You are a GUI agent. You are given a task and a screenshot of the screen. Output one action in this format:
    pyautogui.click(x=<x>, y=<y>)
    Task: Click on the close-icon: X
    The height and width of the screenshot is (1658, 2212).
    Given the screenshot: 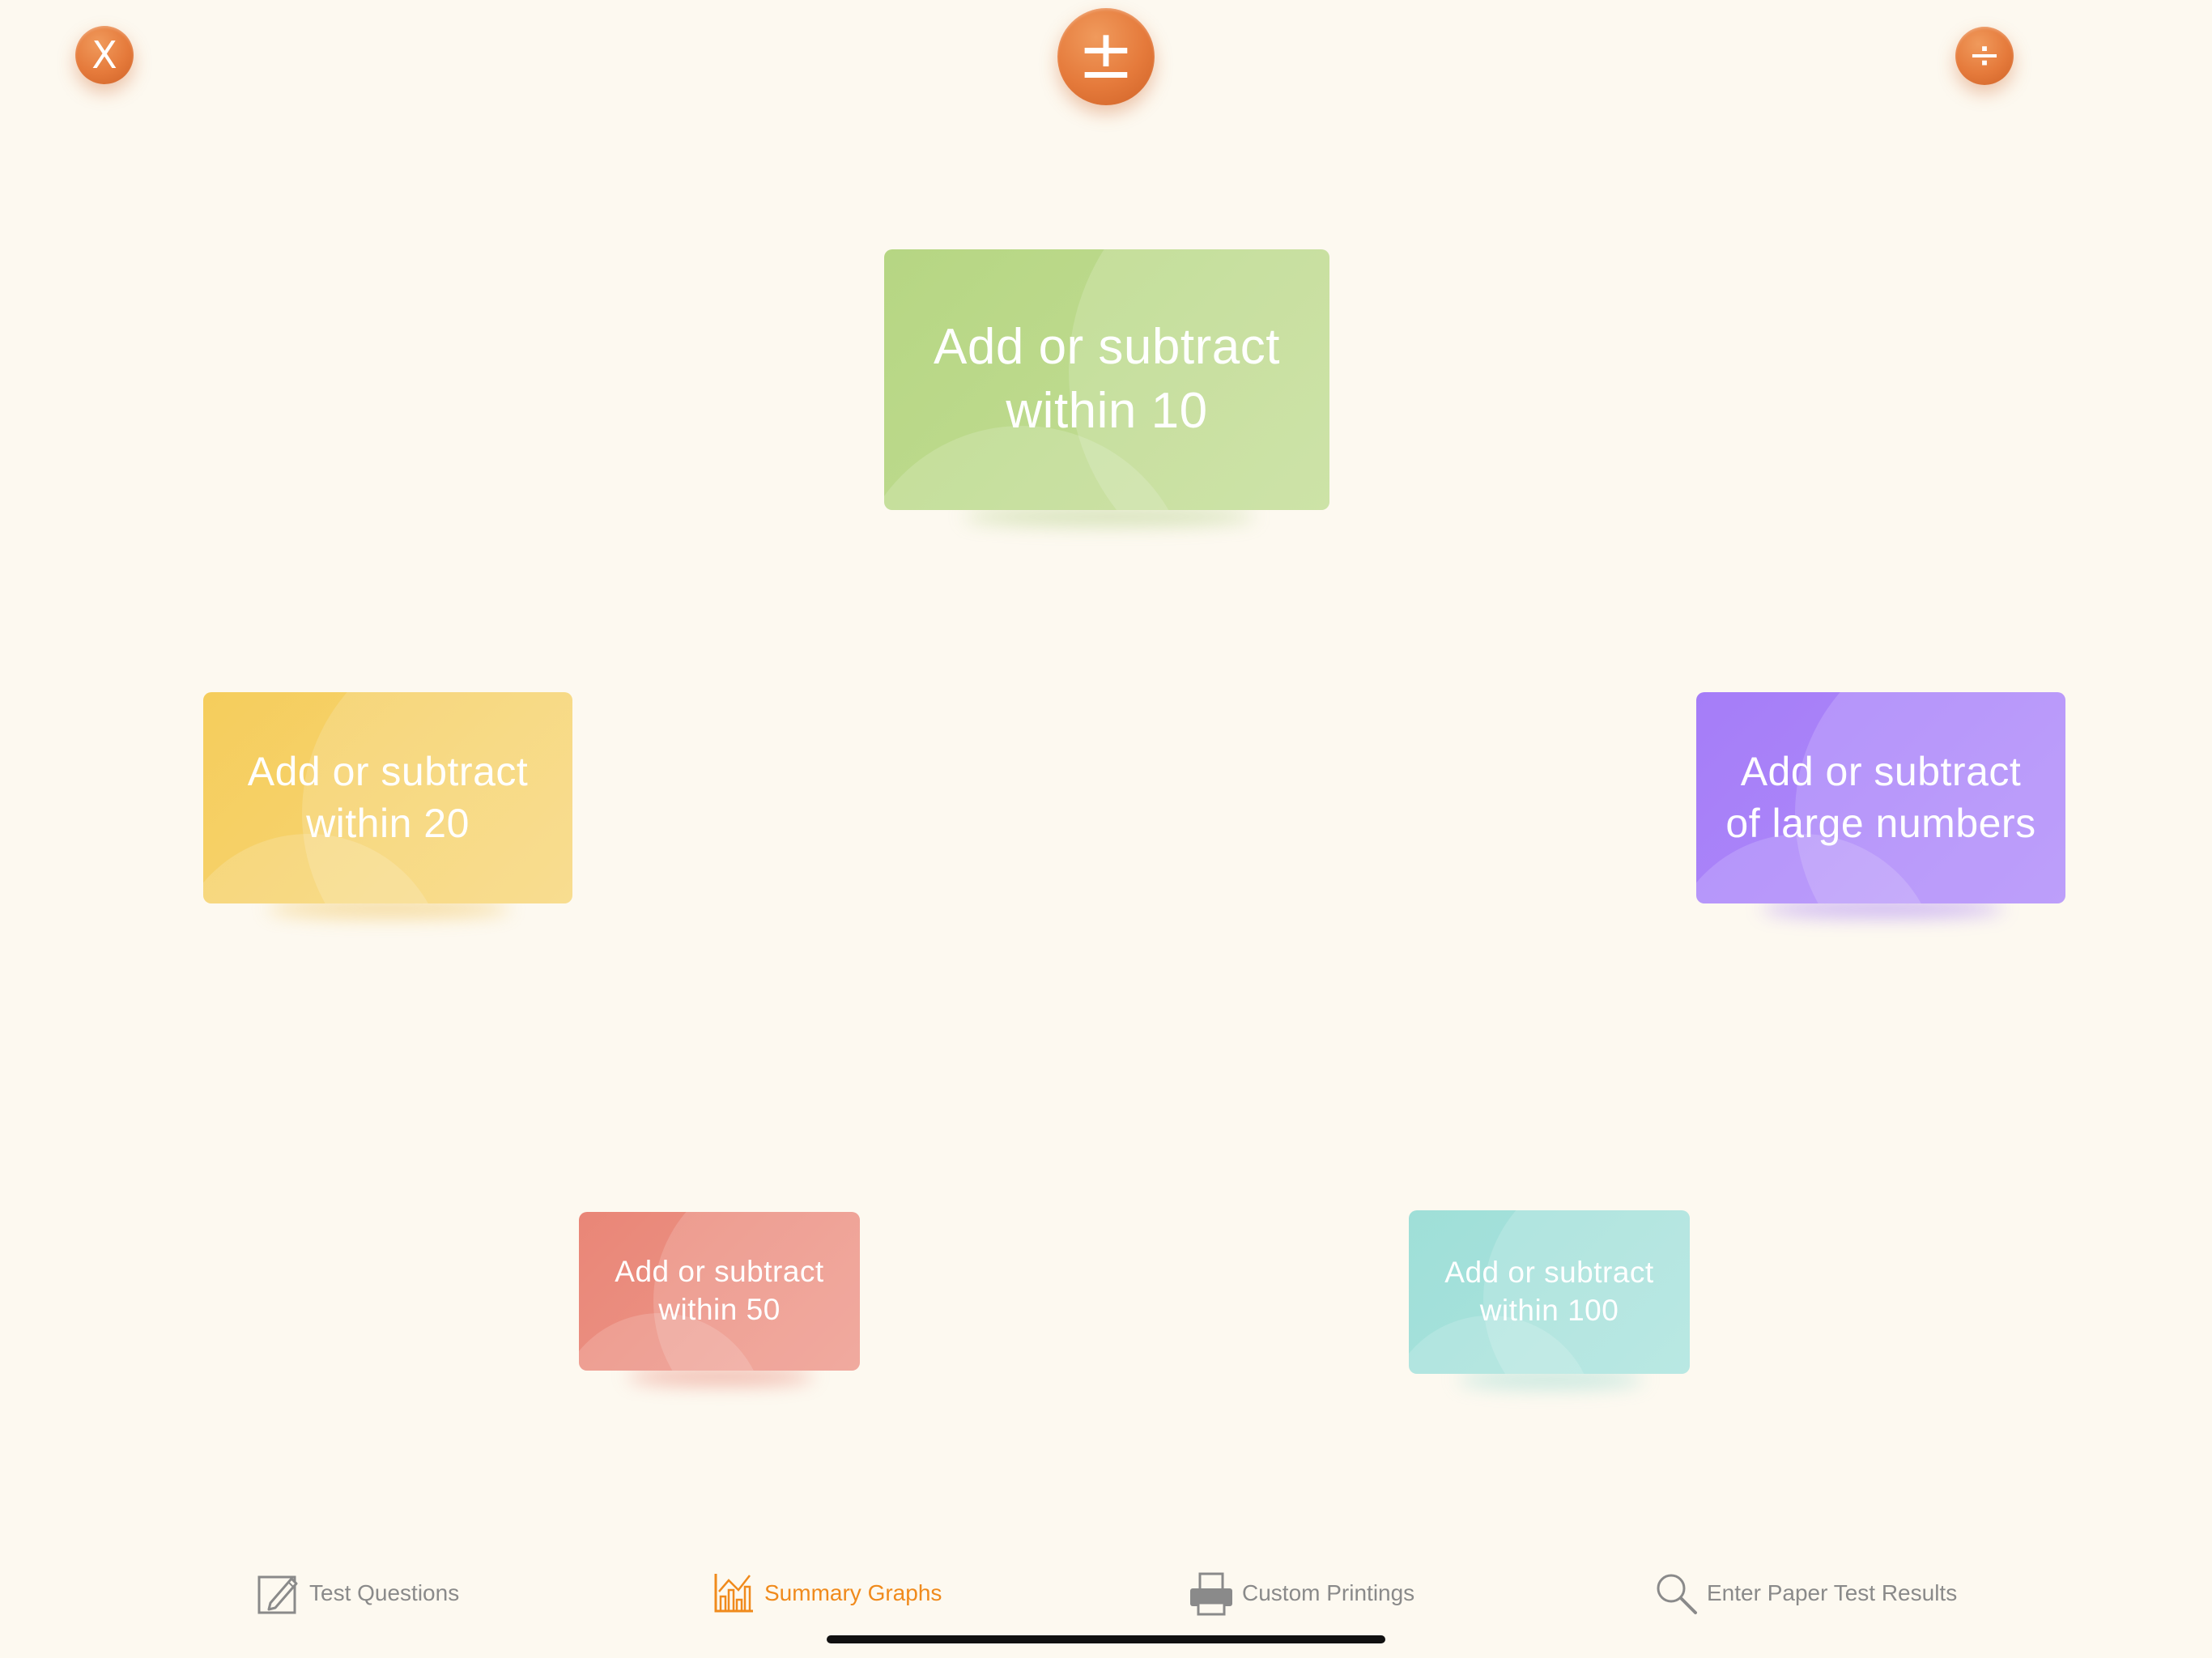 What is the action you would take?
    pyautogui.click(x=104, y=55)
    